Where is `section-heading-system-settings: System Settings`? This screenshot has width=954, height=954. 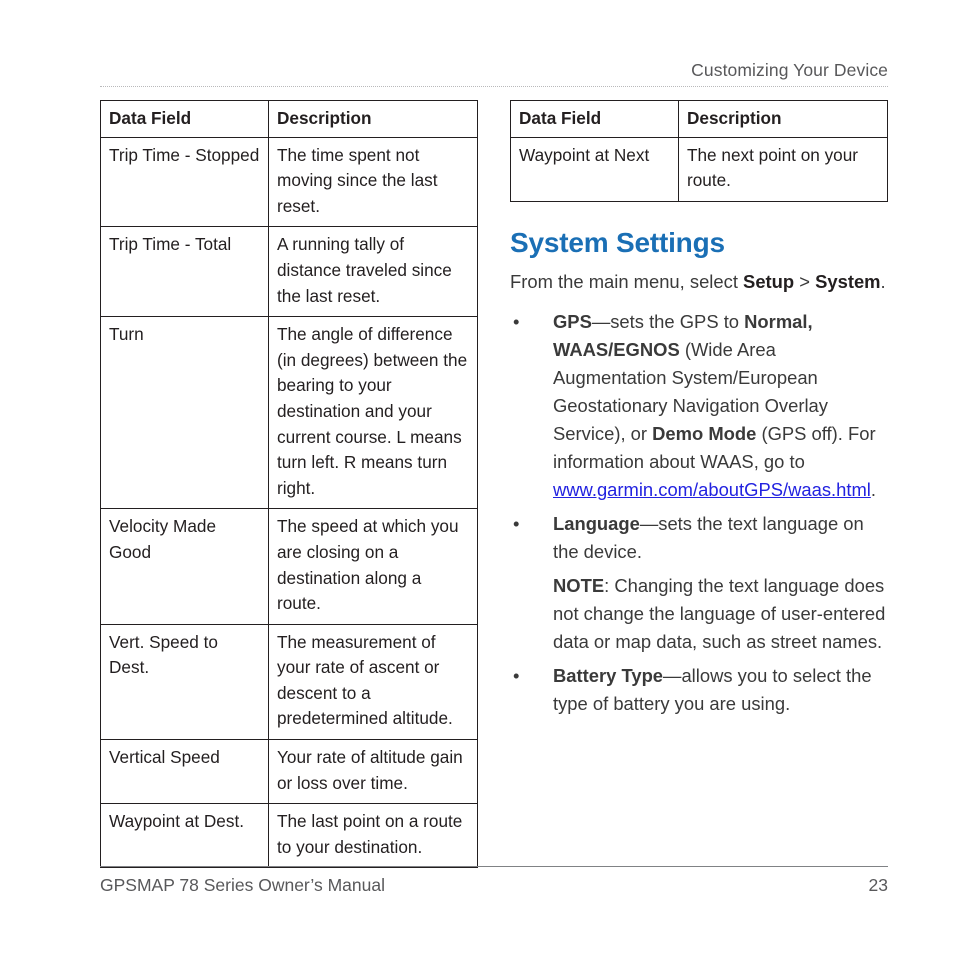
section-heading-system-settings: System Settings is located at coordinates (617, 242).